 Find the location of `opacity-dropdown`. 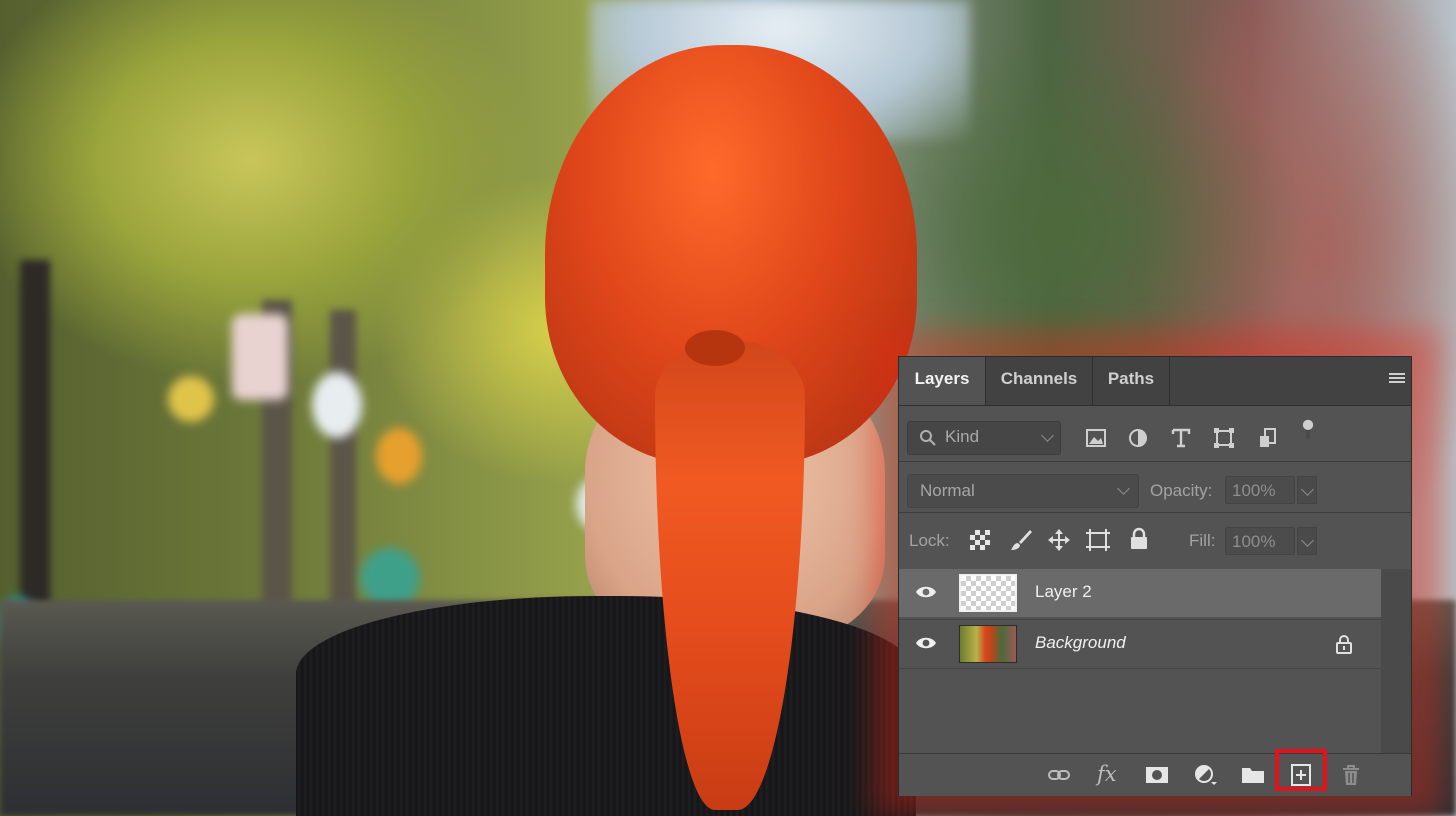

opacity-dropdown is located at coordinates (1307, 490).